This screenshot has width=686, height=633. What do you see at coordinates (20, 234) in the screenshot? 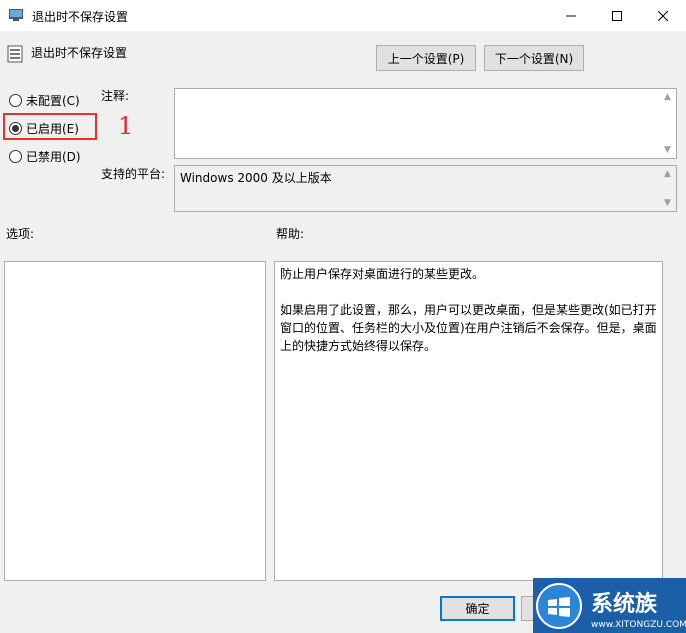
I see `options-label: 选项:` at bounding box center [20, 234].